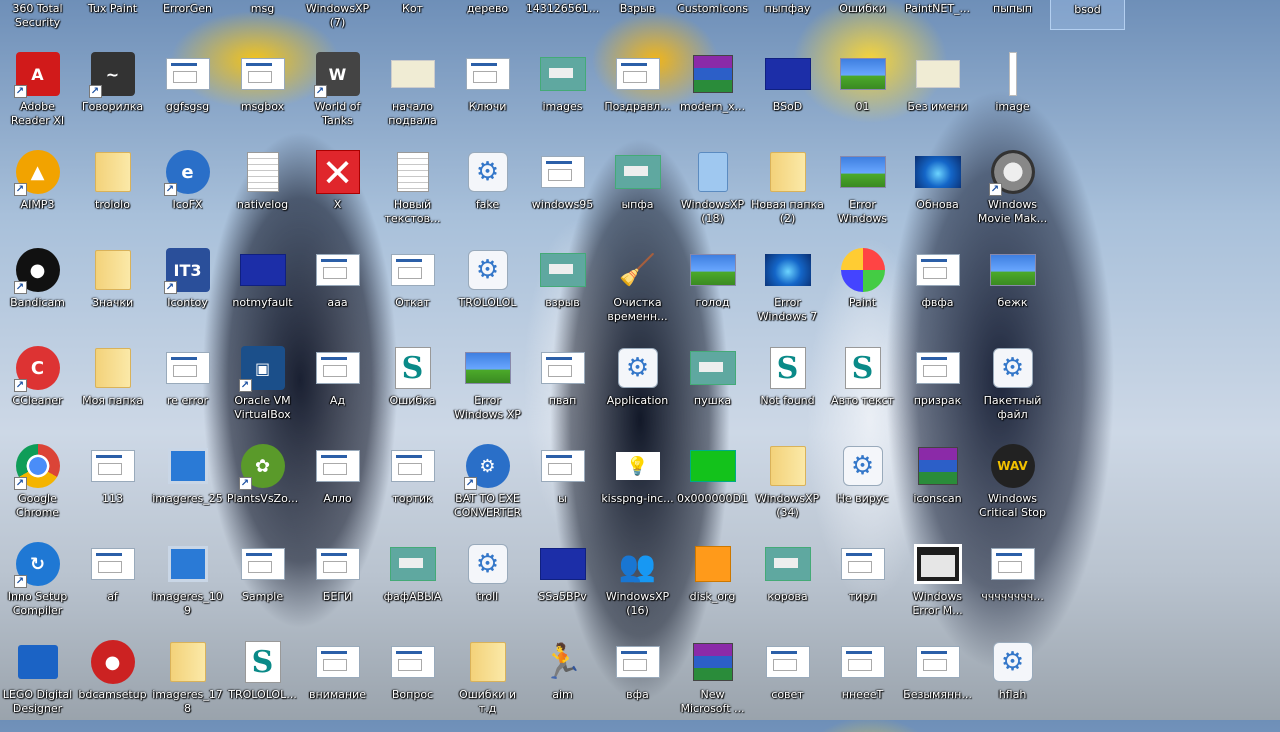  What do you see at coordinates (112, 585) in the screenshot?
I see `desktop-icon: af` at bounding box center [112, 585].